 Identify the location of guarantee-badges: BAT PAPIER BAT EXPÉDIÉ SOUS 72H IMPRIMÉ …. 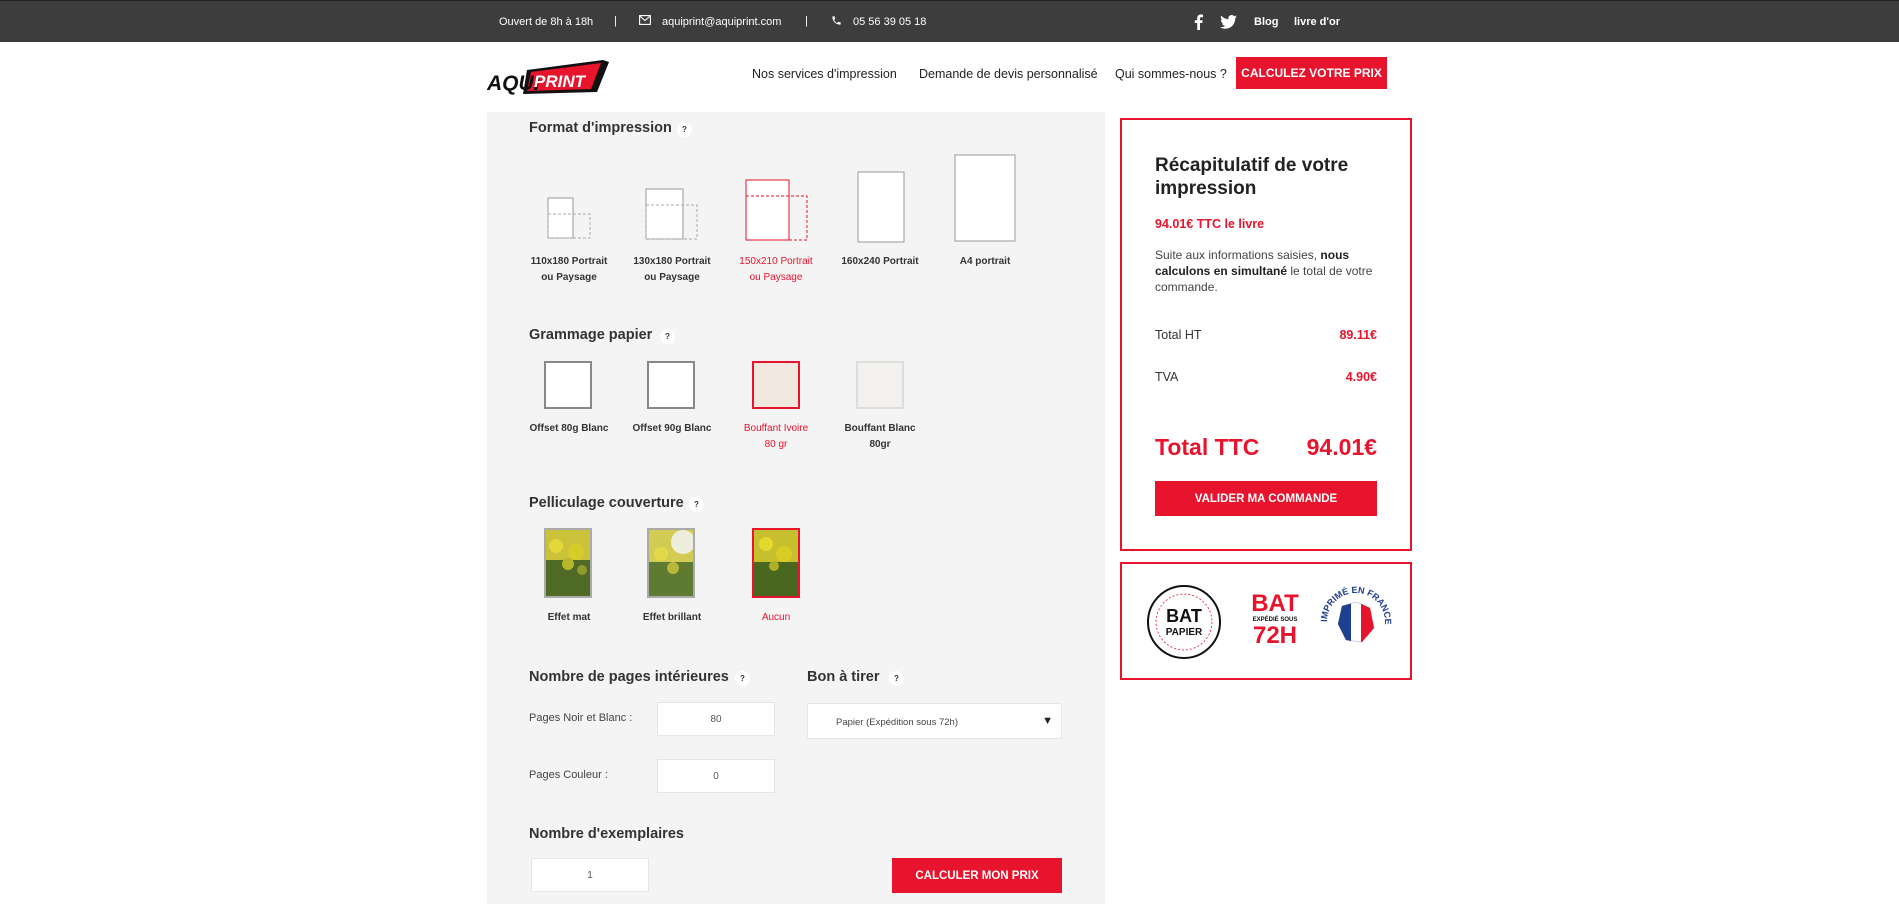
(1266, 621).